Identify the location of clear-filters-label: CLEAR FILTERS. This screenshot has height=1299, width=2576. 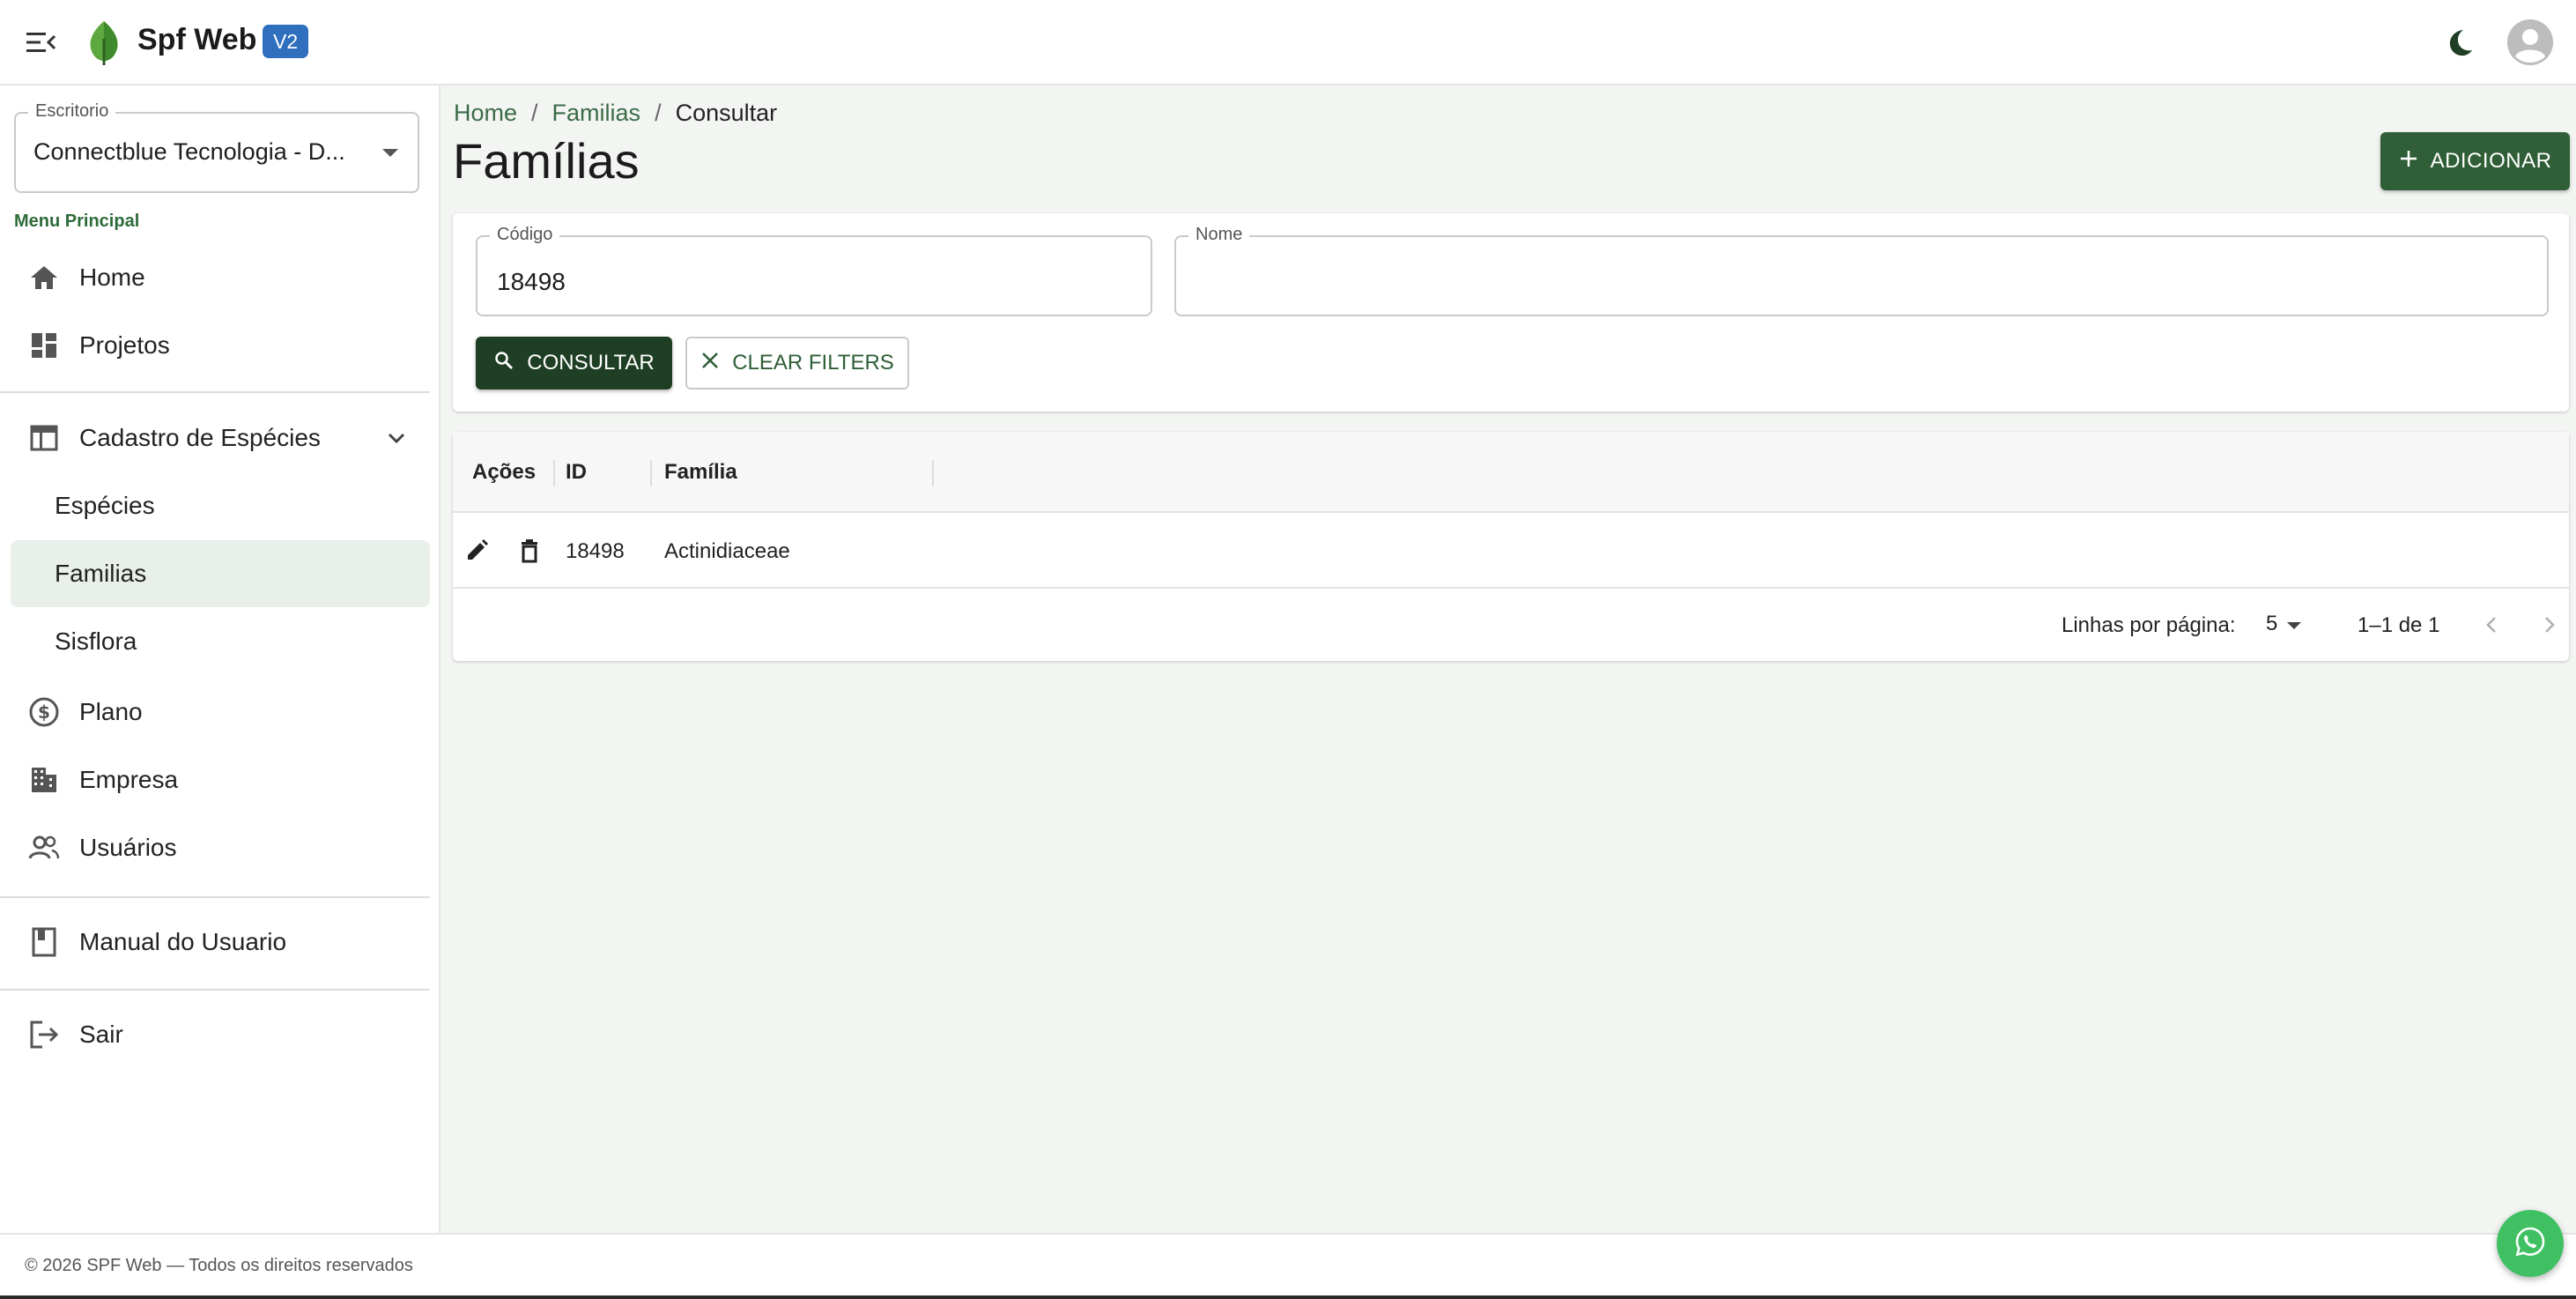
(813, 363).